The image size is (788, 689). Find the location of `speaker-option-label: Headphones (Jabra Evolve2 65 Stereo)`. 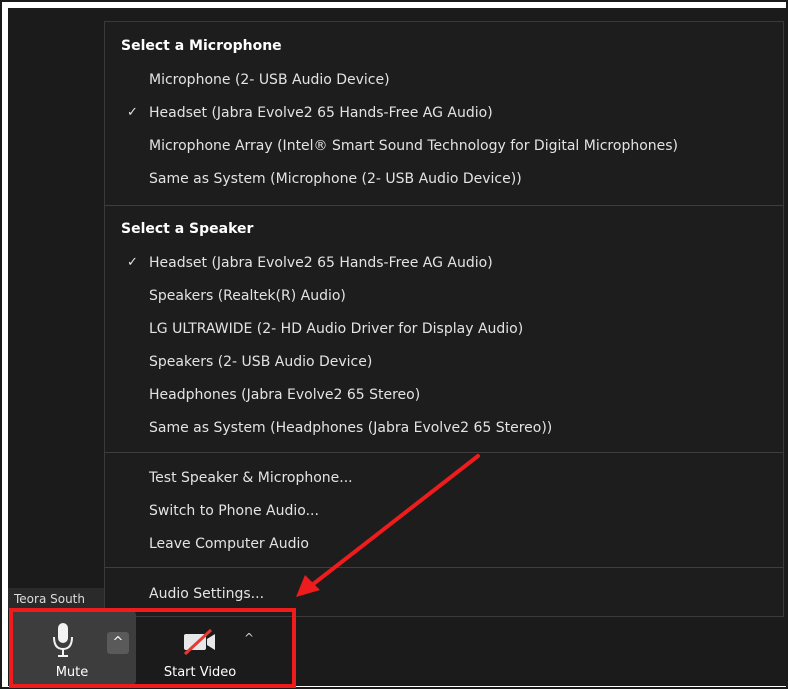

speaker-option-label: Headphones (Jabra Evolve2 65 Stereo) is located at coordinates (285, 395).